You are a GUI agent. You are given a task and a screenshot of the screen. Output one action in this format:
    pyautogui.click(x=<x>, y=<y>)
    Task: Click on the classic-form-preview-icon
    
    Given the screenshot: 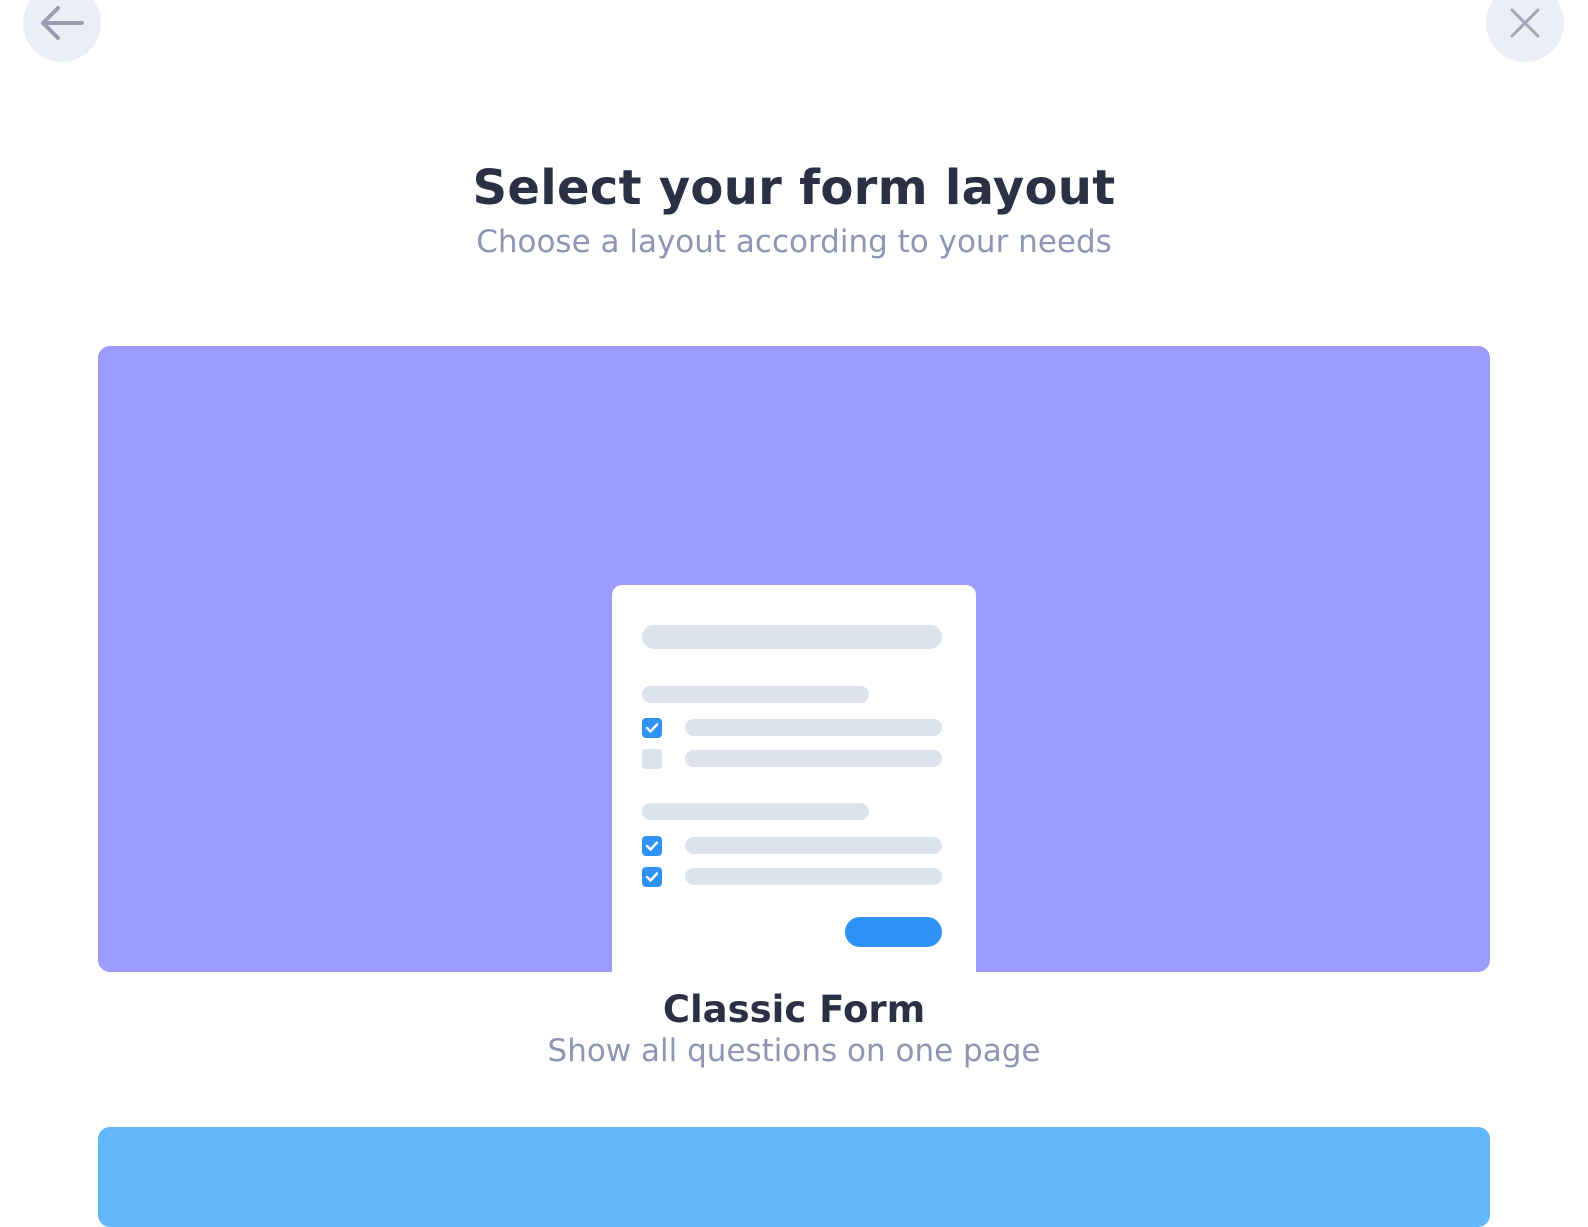 What is the action you would take?
    pyautogui.click(x=794, y=778)
    